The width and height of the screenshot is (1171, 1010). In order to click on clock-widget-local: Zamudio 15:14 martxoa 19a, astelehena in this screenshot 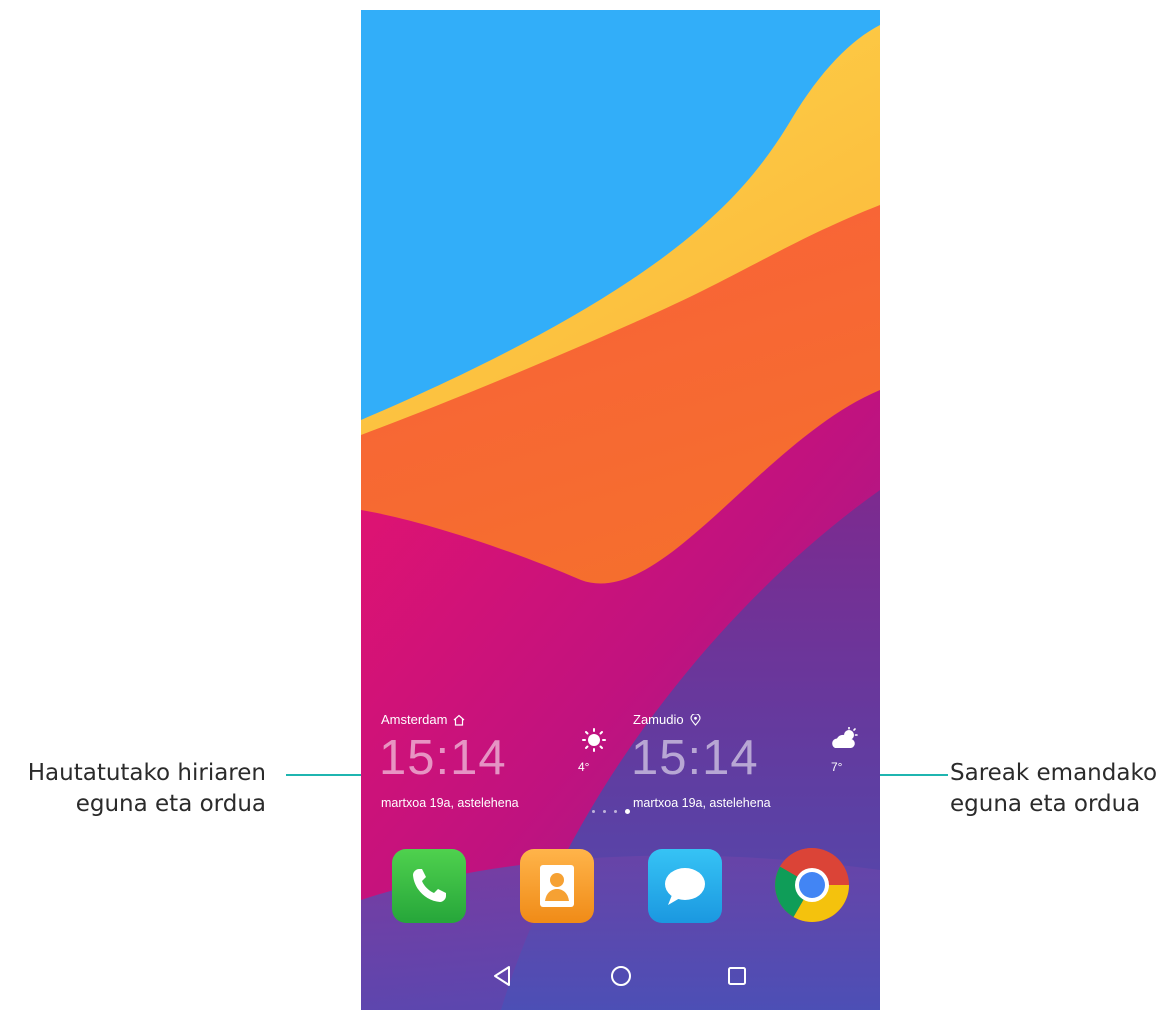, I will do `click(747, 767)`.